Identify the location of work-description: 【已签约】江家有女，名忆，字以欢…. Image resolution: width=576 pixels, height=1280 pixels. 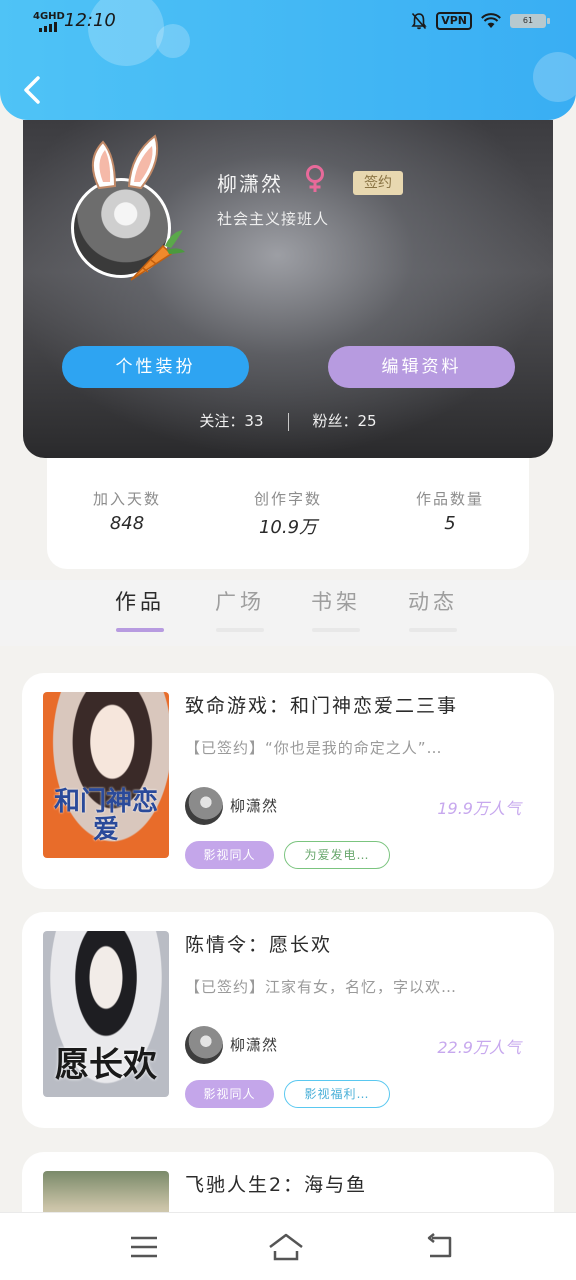
(321, 987).